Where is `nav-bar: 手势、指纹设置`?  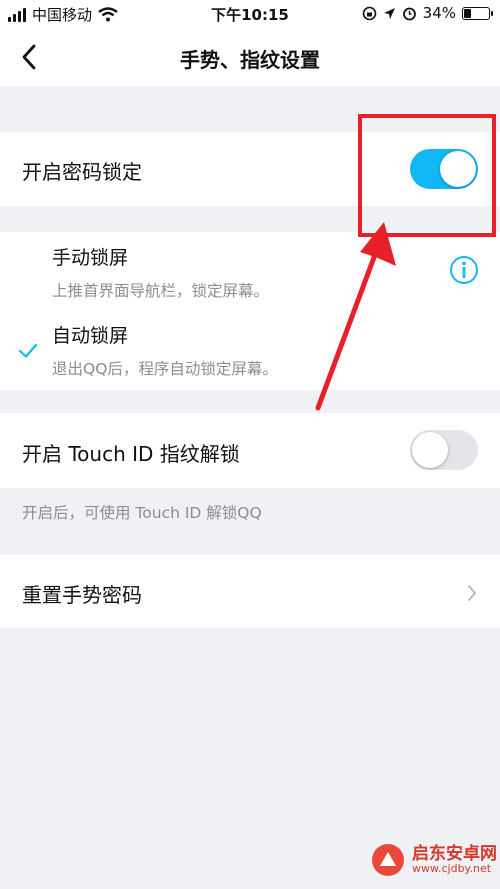 nav-bar: 手势、指纹设置 is located at coordinates (250, 57).